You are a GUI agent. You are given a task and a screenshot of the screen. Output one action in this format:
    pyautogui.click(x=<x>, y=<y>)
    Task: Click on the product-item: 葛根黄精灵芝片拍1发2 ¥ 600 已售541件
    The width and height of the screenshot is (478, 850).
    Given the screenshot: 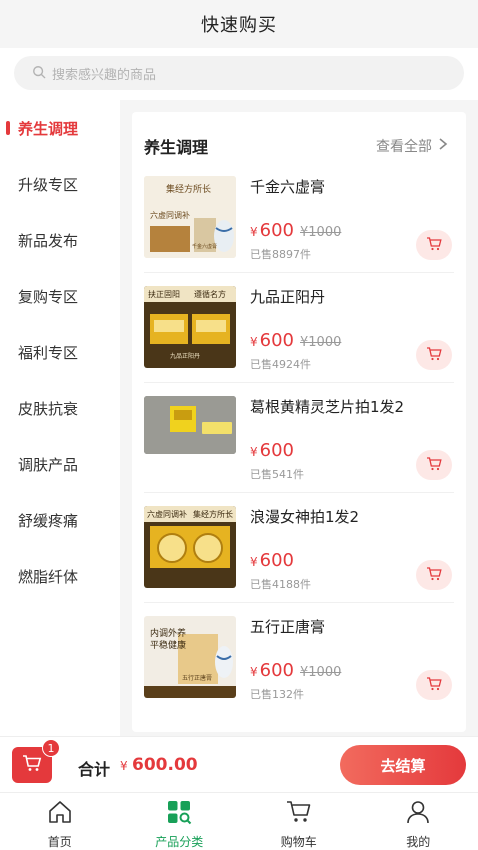 What is the action you would take?
    pyautogui.click(x=299, y=451)
    